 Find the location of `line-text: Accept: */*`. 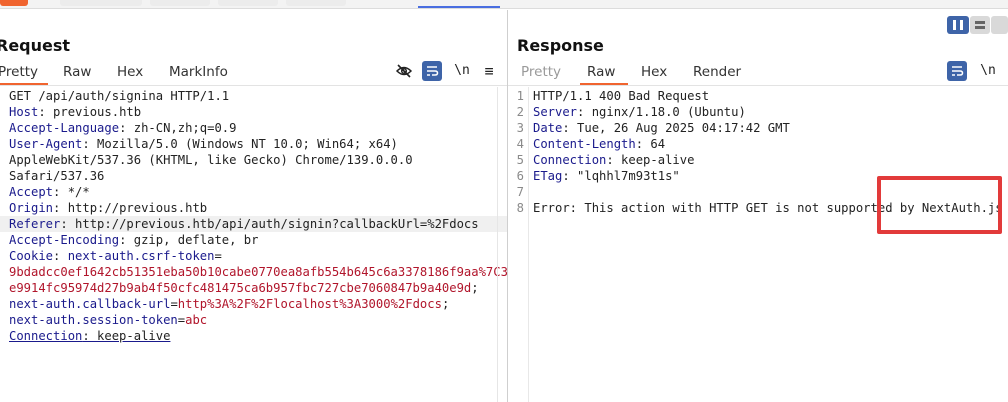

line-text: Accept: */* is located at coordinates (49, 192).